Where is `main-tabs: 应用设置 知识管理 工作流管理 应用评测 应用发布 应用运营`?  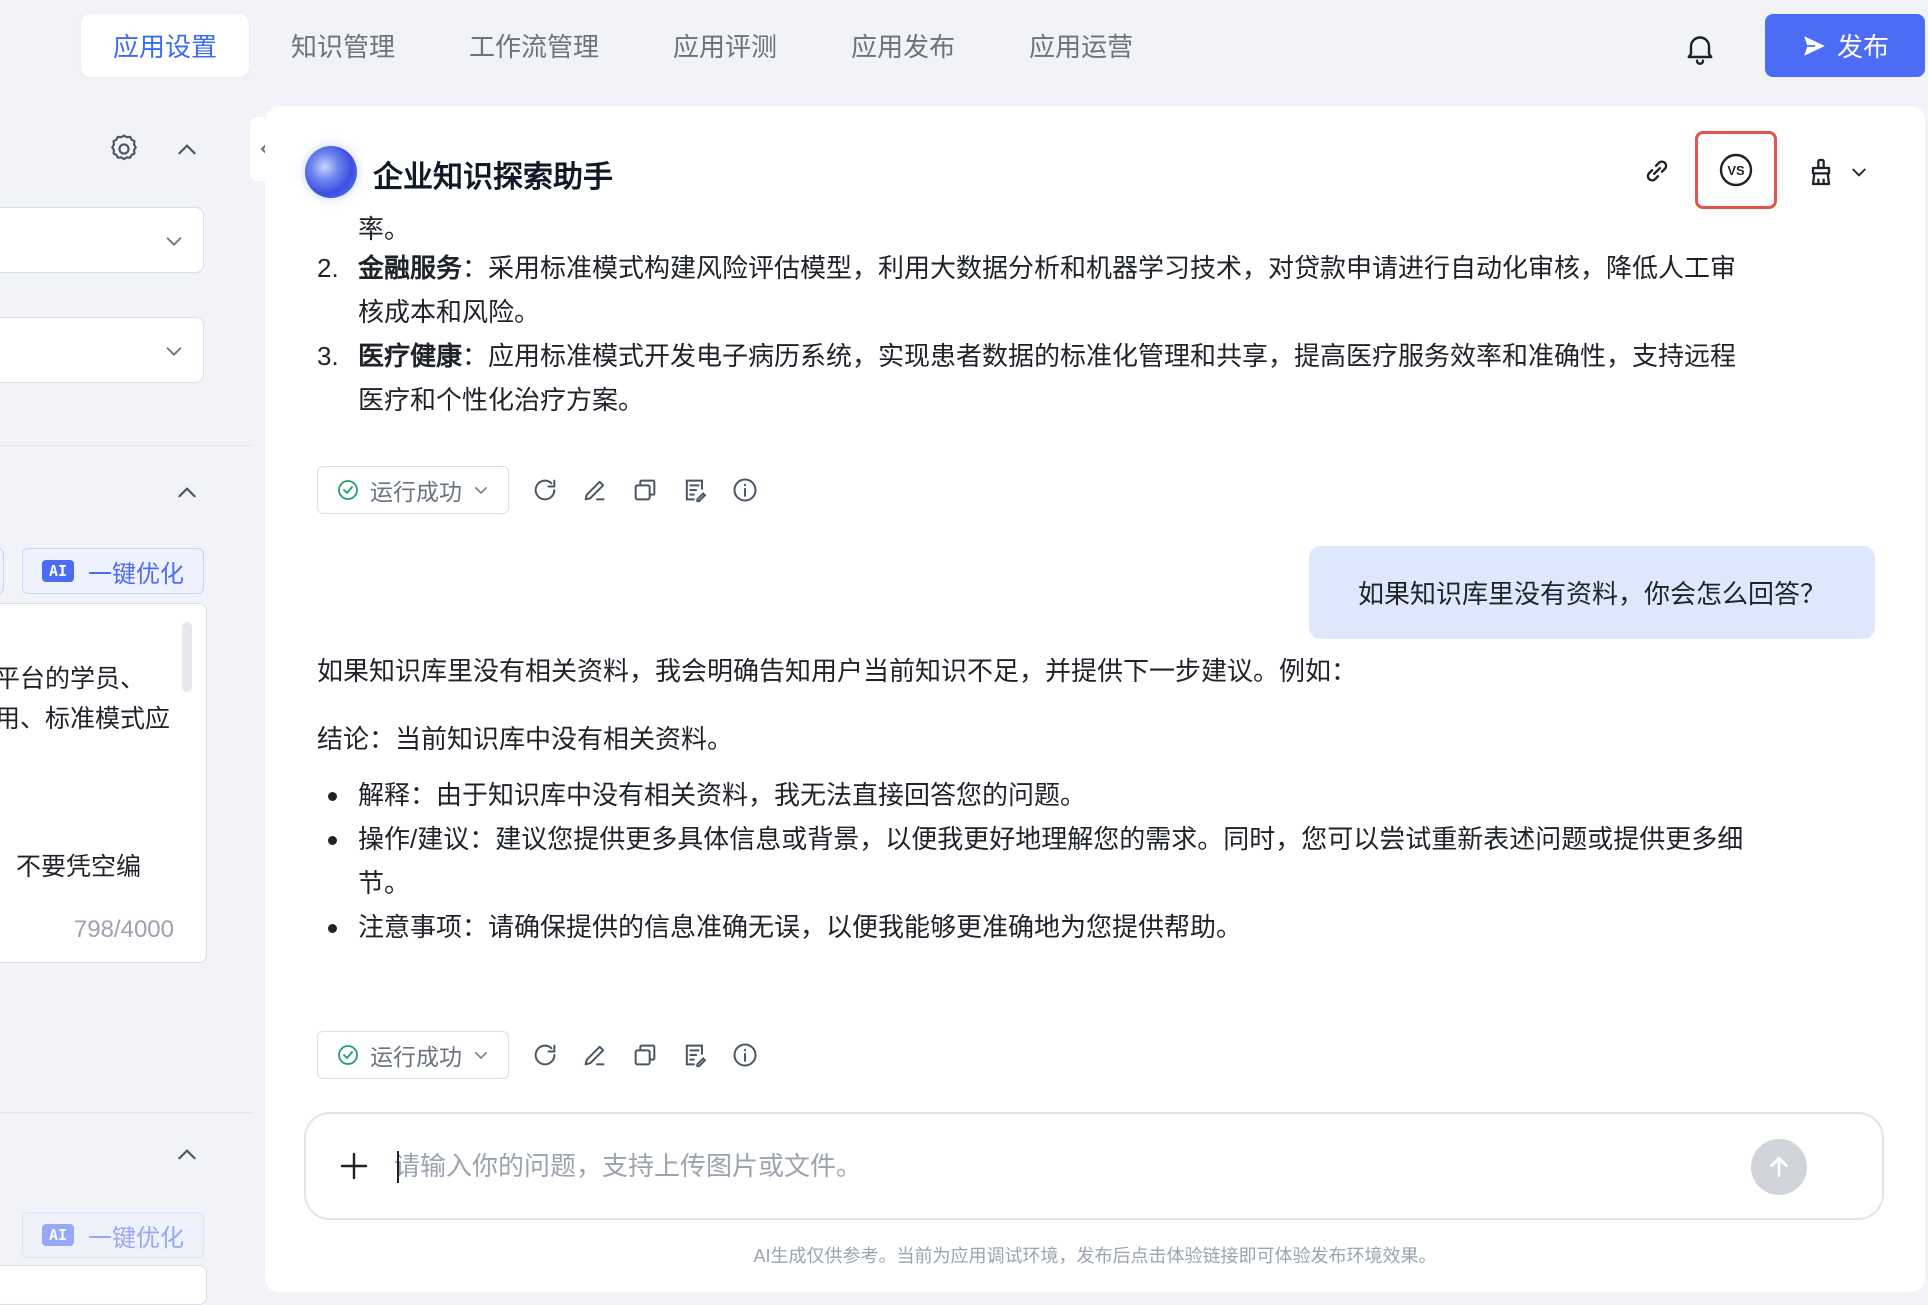 main-tabs: 应用设置 知识管理 工作流管理 应用评测 应用发布 应用运营 is located at coordinates (628, 45).